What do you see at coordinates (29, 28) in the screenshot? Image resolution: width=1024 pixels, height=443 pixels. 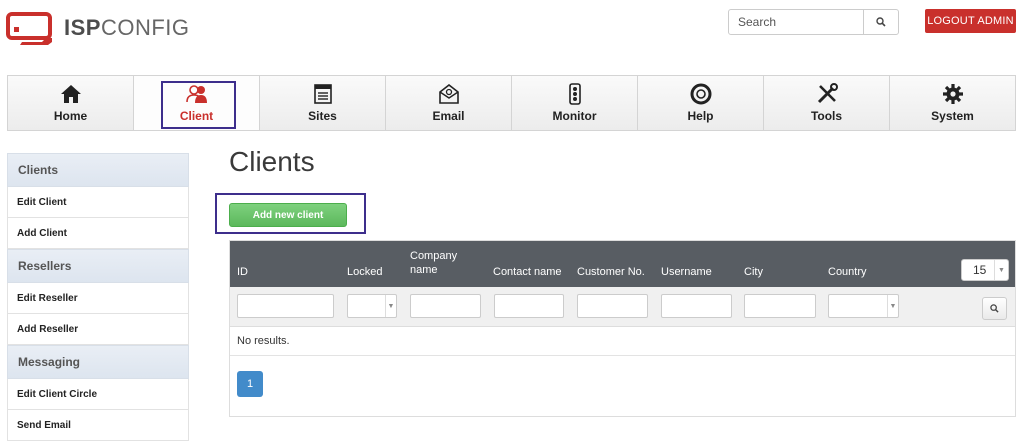 I see `logo-icon` at bounding box center [29, 28].